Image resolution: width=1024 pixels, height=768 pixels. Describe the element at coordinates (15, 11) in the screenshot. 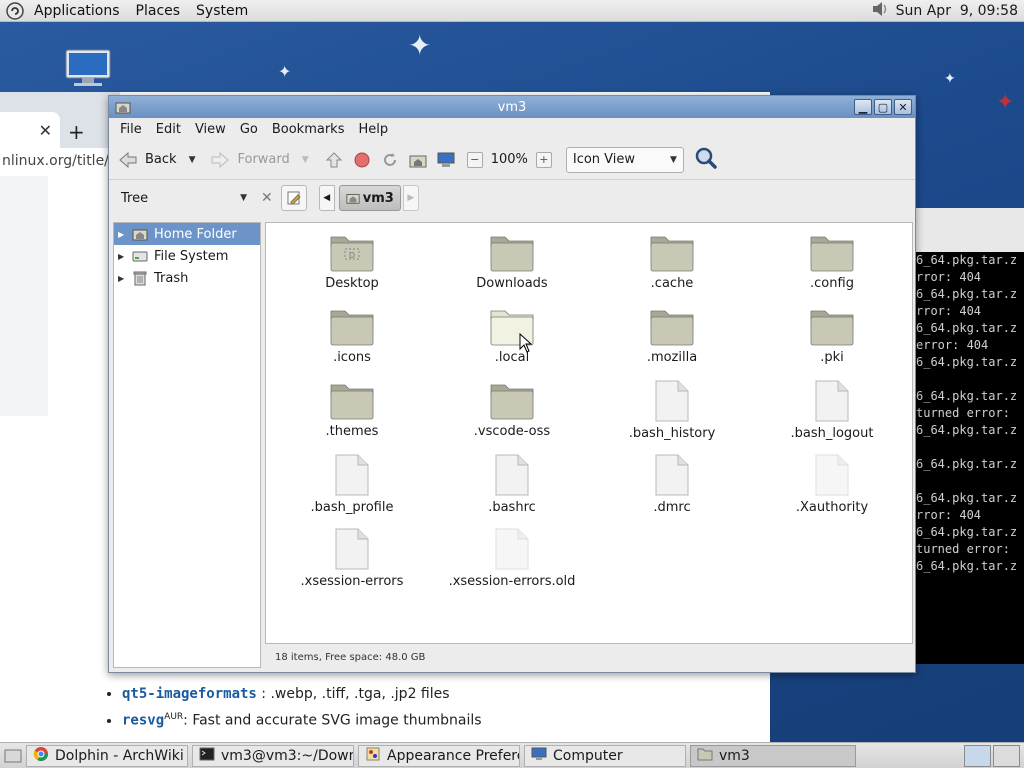

I see `distro-logo-icon` at that location.